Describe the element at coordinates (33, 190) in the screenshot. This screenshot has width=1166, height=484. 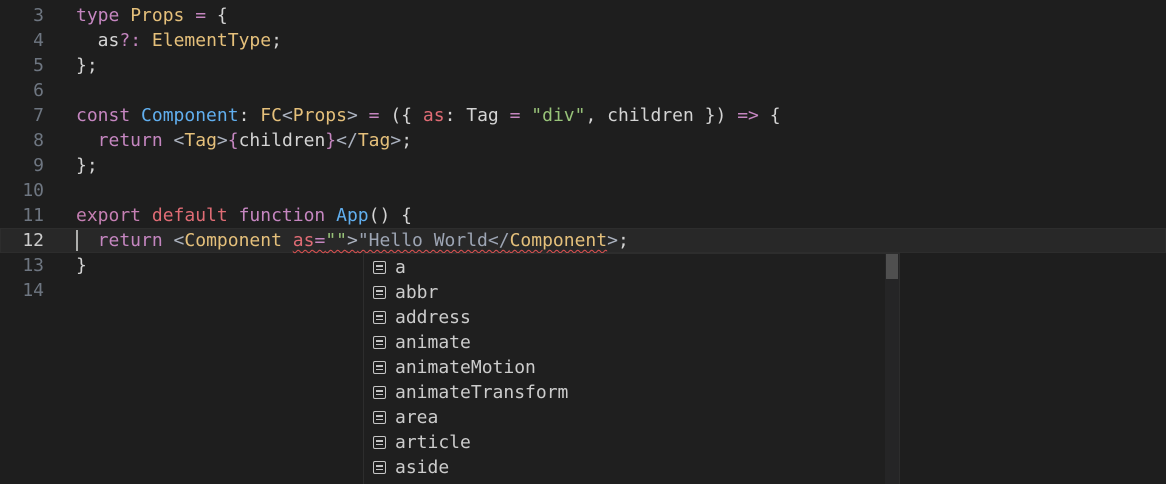
I see `line-number: 10` at that location.